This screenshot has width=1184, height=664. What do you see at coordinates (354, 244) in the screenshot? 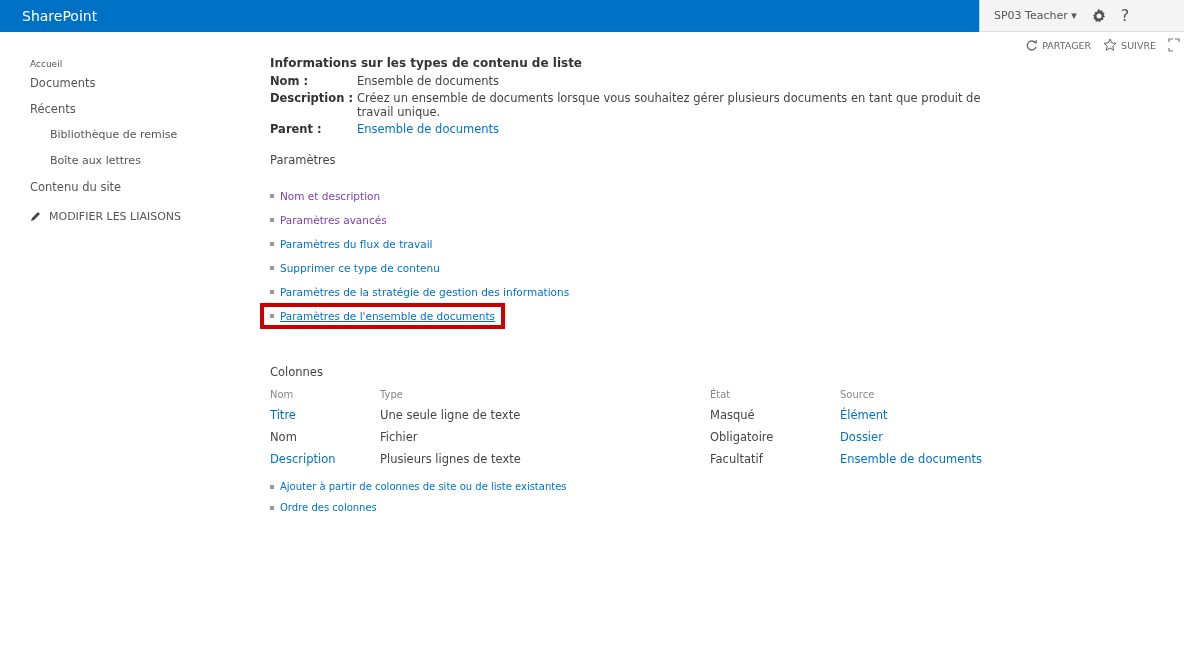
I see `settings-link: Paramètres du flux de travail` at bounding box center [354, 244].